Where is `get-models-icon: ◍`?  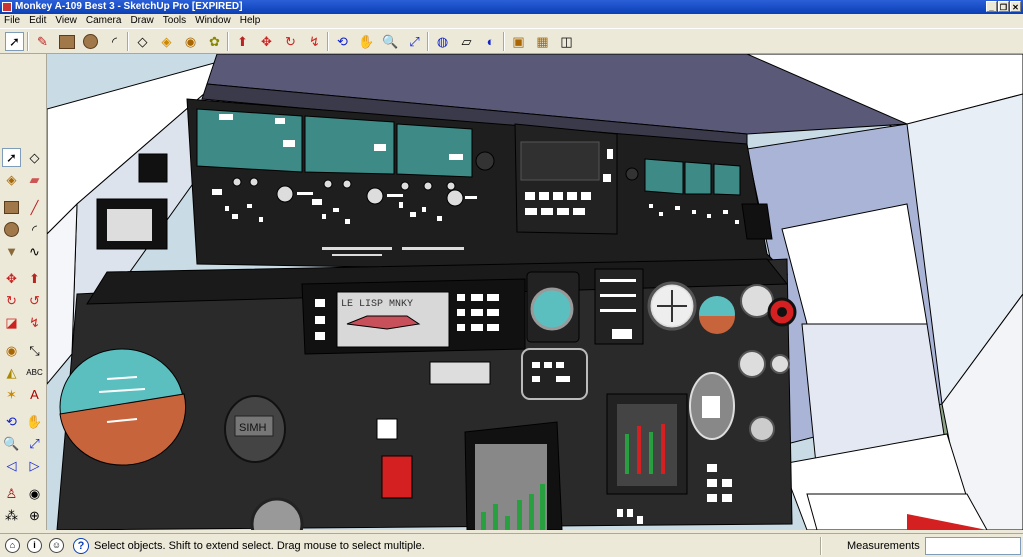
get-models-icon: ◍ is located at coordinates (442, 41).